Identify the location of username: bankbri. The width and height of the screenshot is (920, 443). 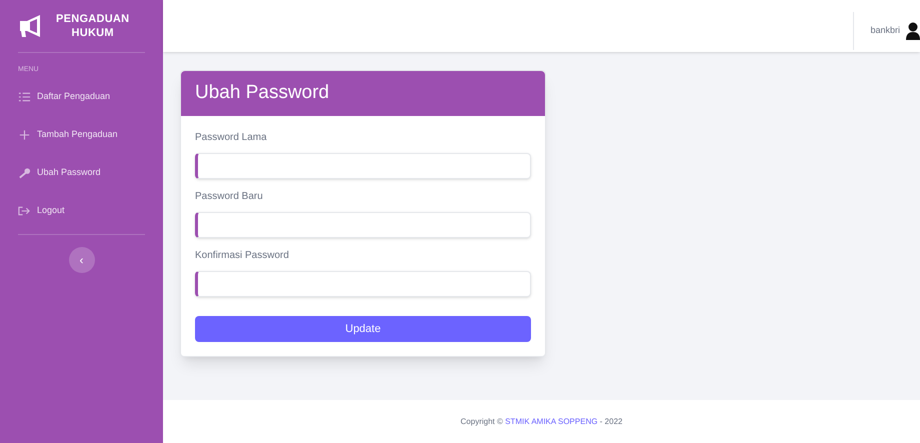
(885, 31).